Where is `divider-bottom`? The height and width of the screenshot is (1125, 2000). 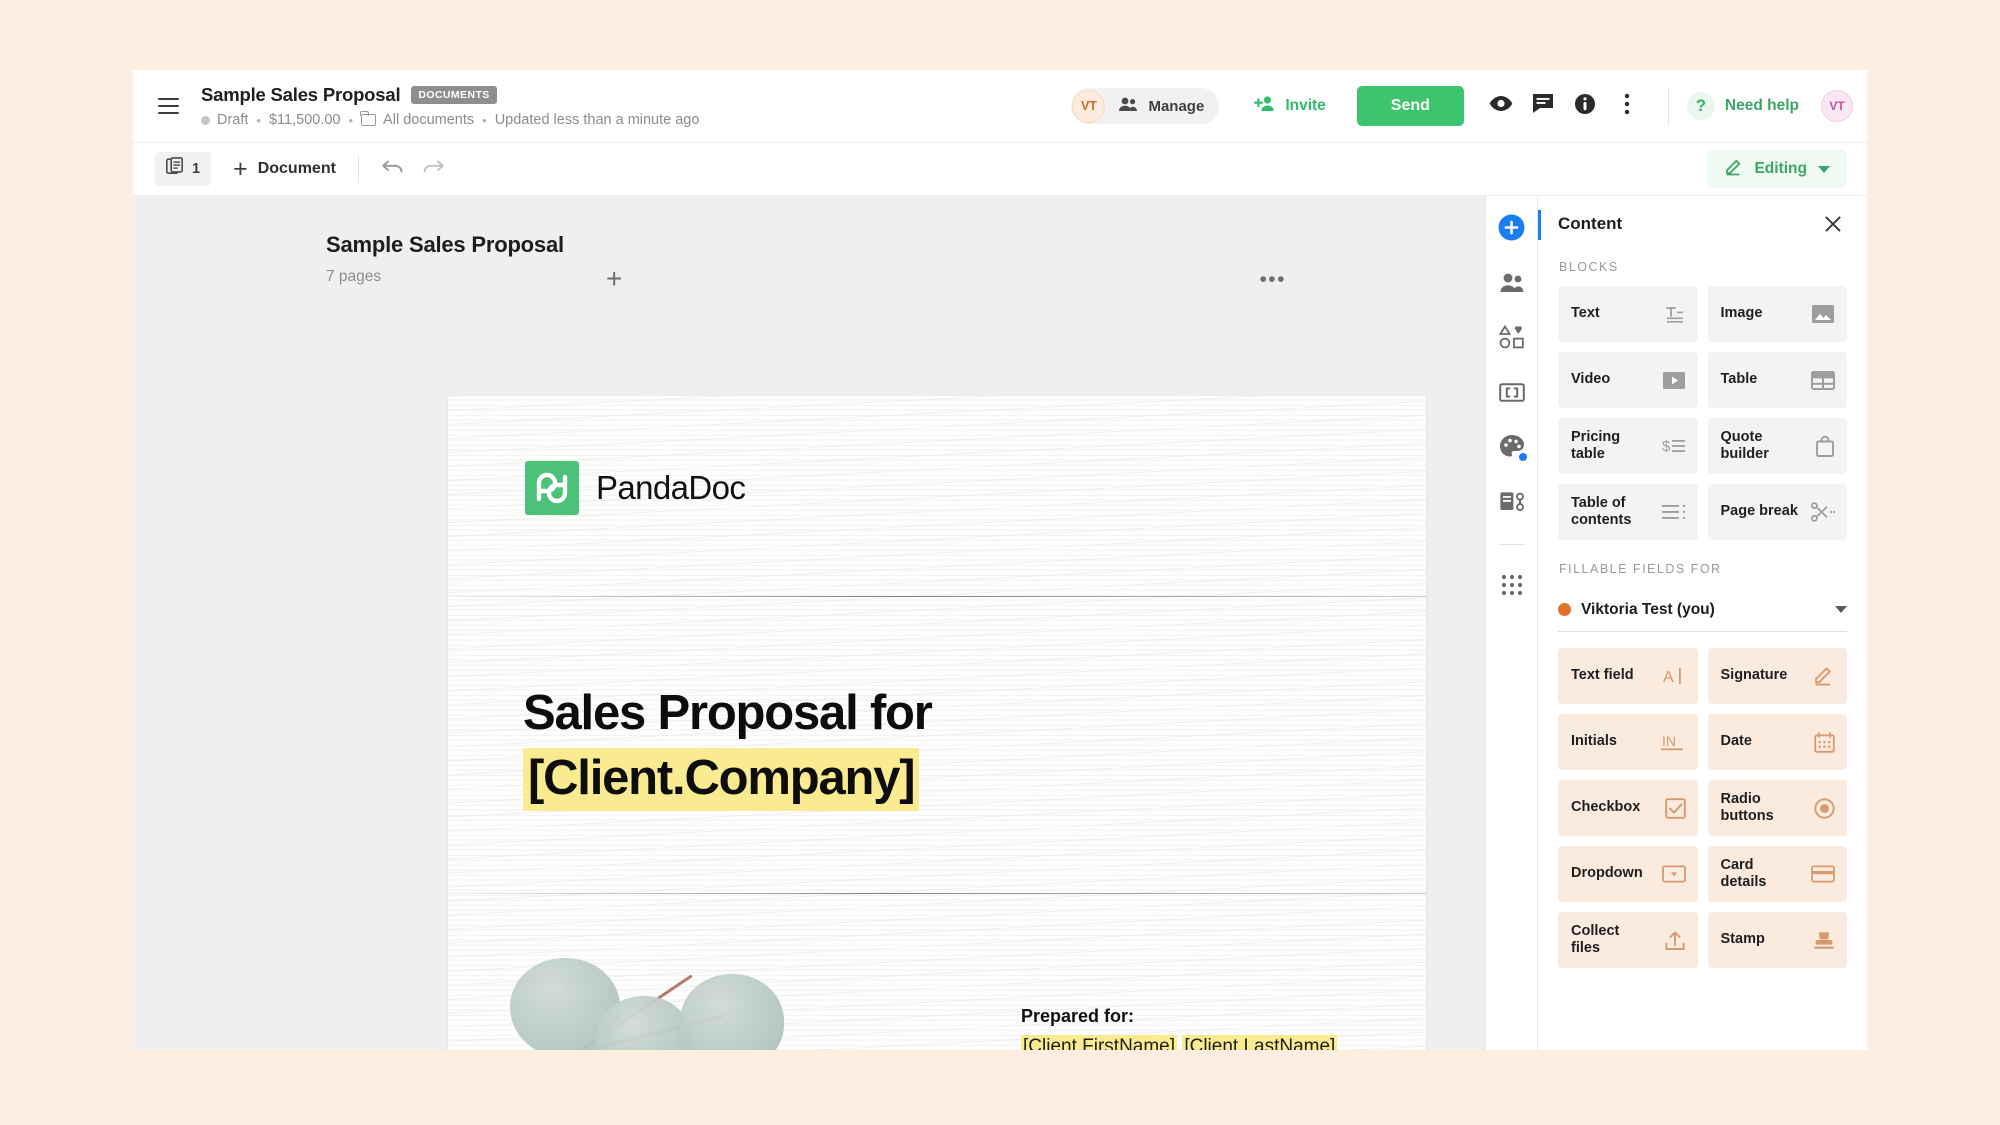 divider-bottom is located at coordinates (937, 893).